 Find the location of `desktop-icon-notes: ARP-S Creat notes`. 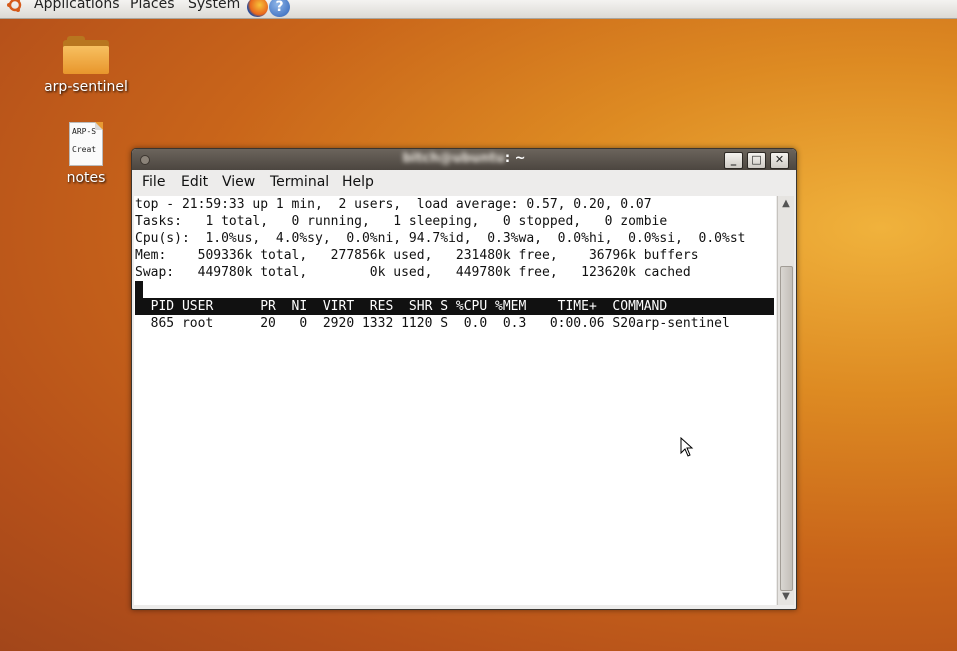

desktop-icon-notes: ARP-S Creat notes is located at coordinates (86, 154).